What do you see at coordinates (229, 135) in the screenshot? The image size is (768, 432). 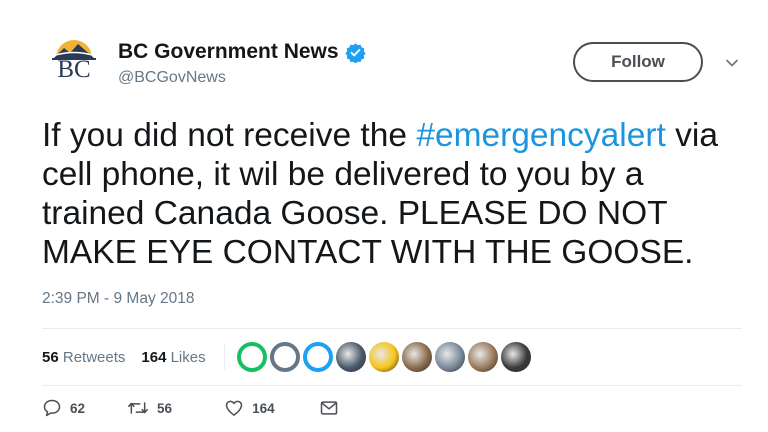 I see `tweet-text-segment: If you did not receive the` at bounding box center [229, 135].